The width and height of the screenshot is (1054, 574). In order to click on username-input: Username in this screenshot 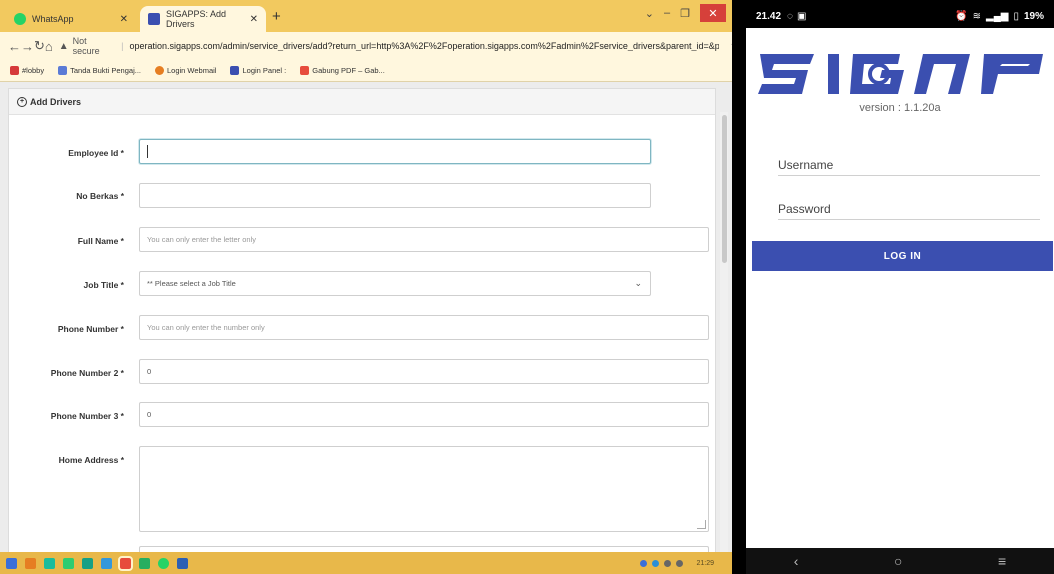, I will do `click(909, 165)`.